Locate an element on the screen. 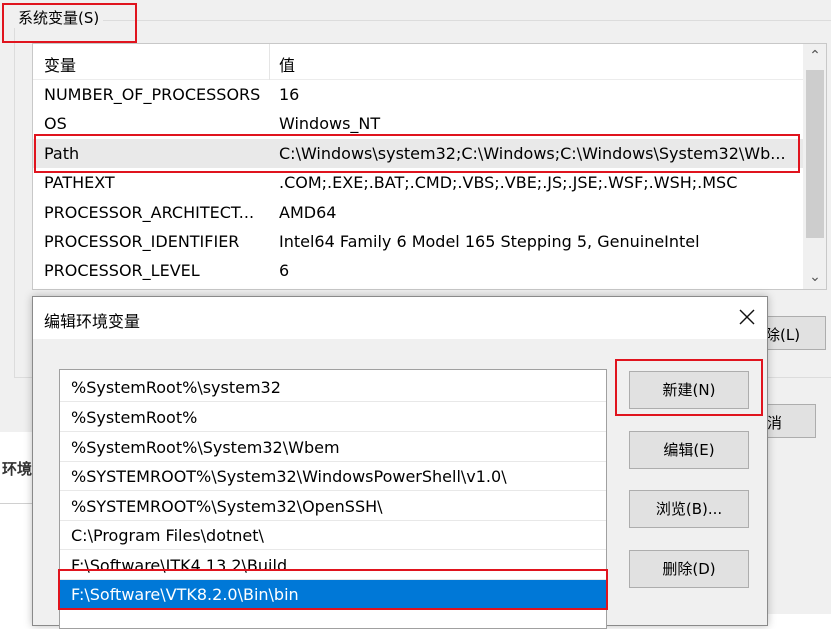 This screenshot has height=629, width=831. list-item: %SystemRoot%\System32\Wbem is located at coordinates (333, 447).